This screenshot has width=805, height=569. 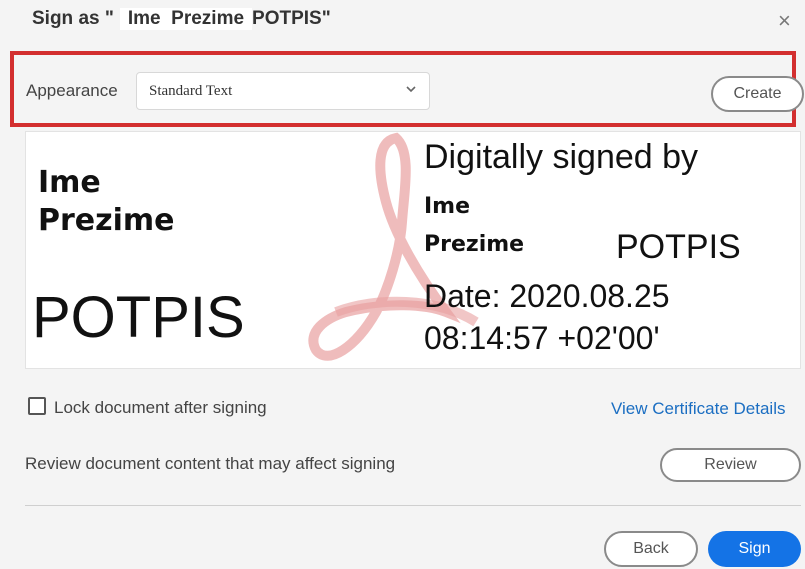 I want to click on signature-first-name: Ime, so click(x=69, y=182).